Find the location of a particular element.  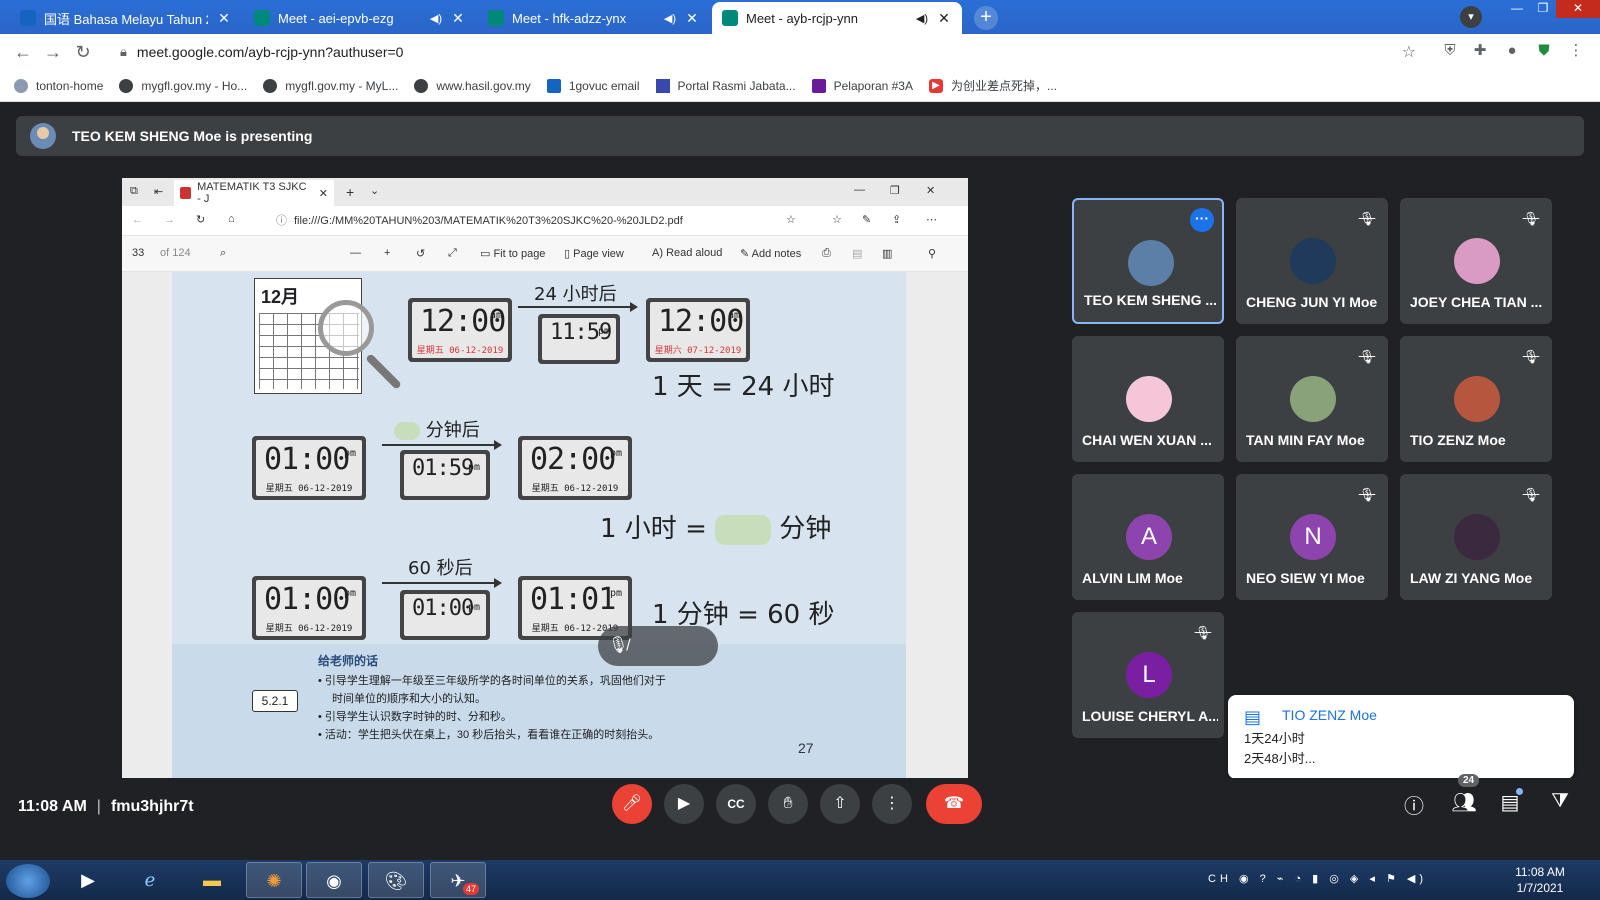

participant-tile: TIO ZENZ Moe 🎙︎ is located at coordinates (1476, 399).